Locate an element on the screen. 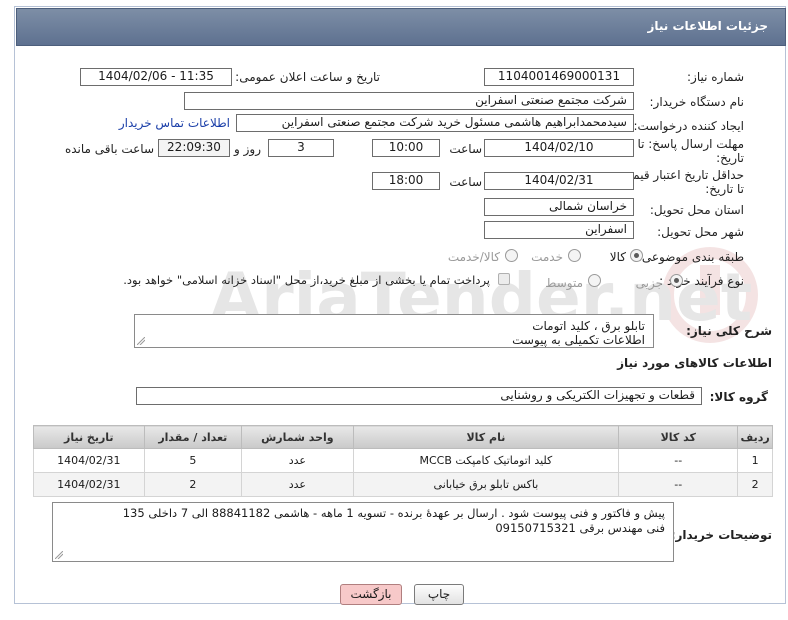 This screenshot has width=788, height=620. col-header-code: کد کالا is located at coordinates (678, 437).